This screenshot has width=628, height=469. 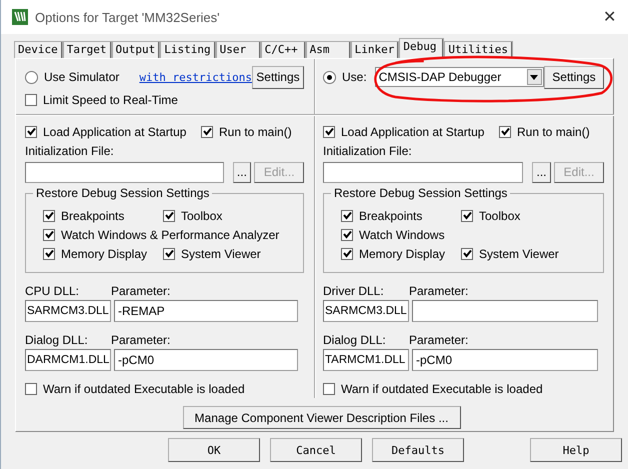 I want to click on tab: Linker, so click(x=375, y=49).